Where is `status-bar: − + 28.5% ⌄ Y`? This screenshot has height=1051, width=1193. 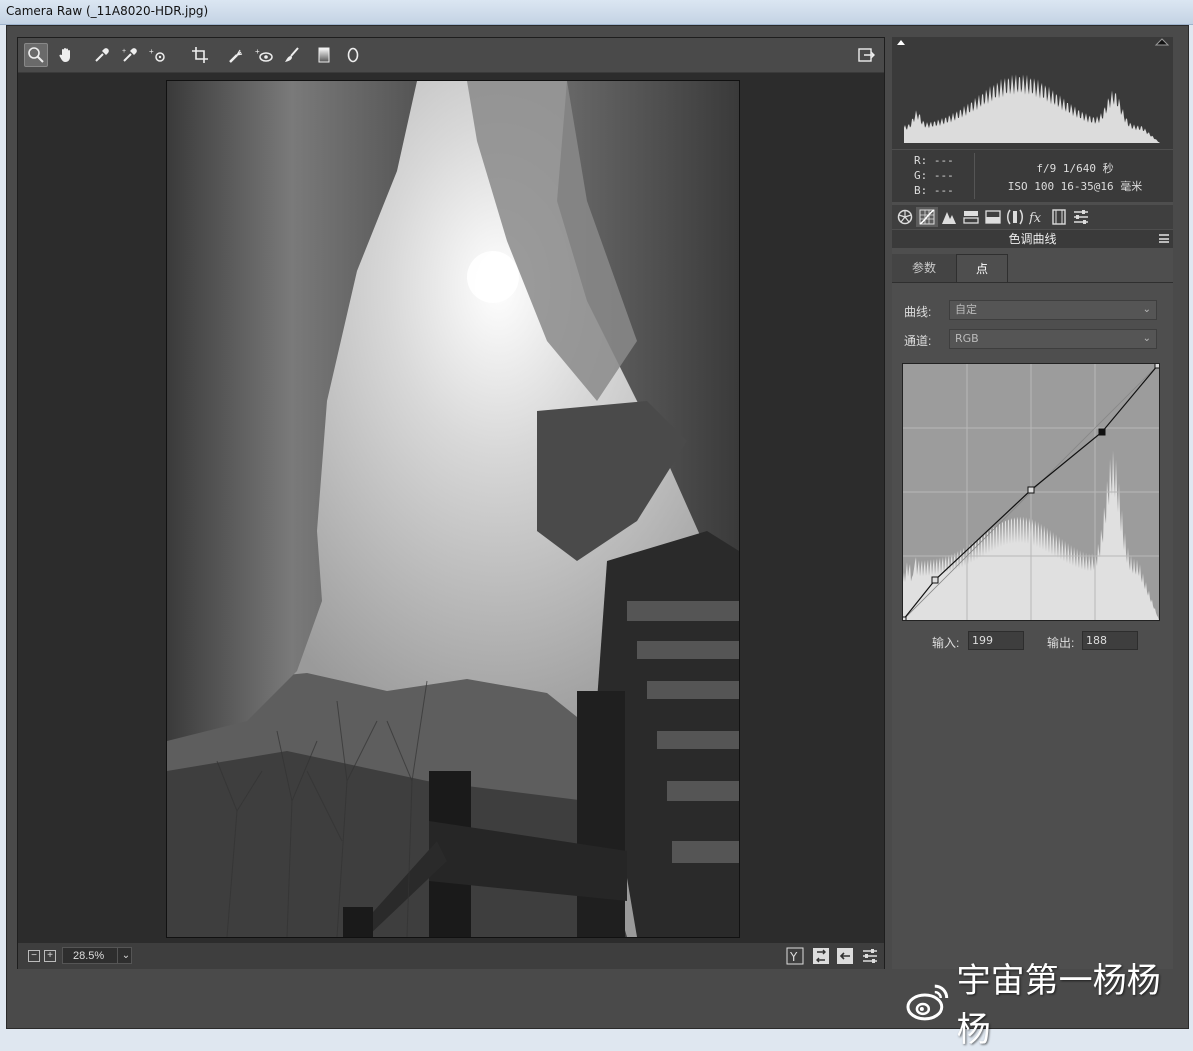 status-bar: − + 28.5% ⌄ Y is located at coordinates (451, 956).